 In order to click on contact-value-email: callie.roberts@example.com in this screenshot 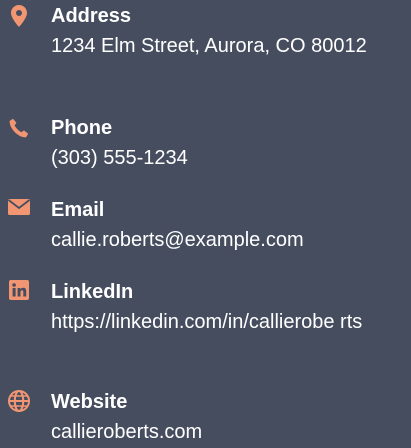, I will do `click(177, 240)`.